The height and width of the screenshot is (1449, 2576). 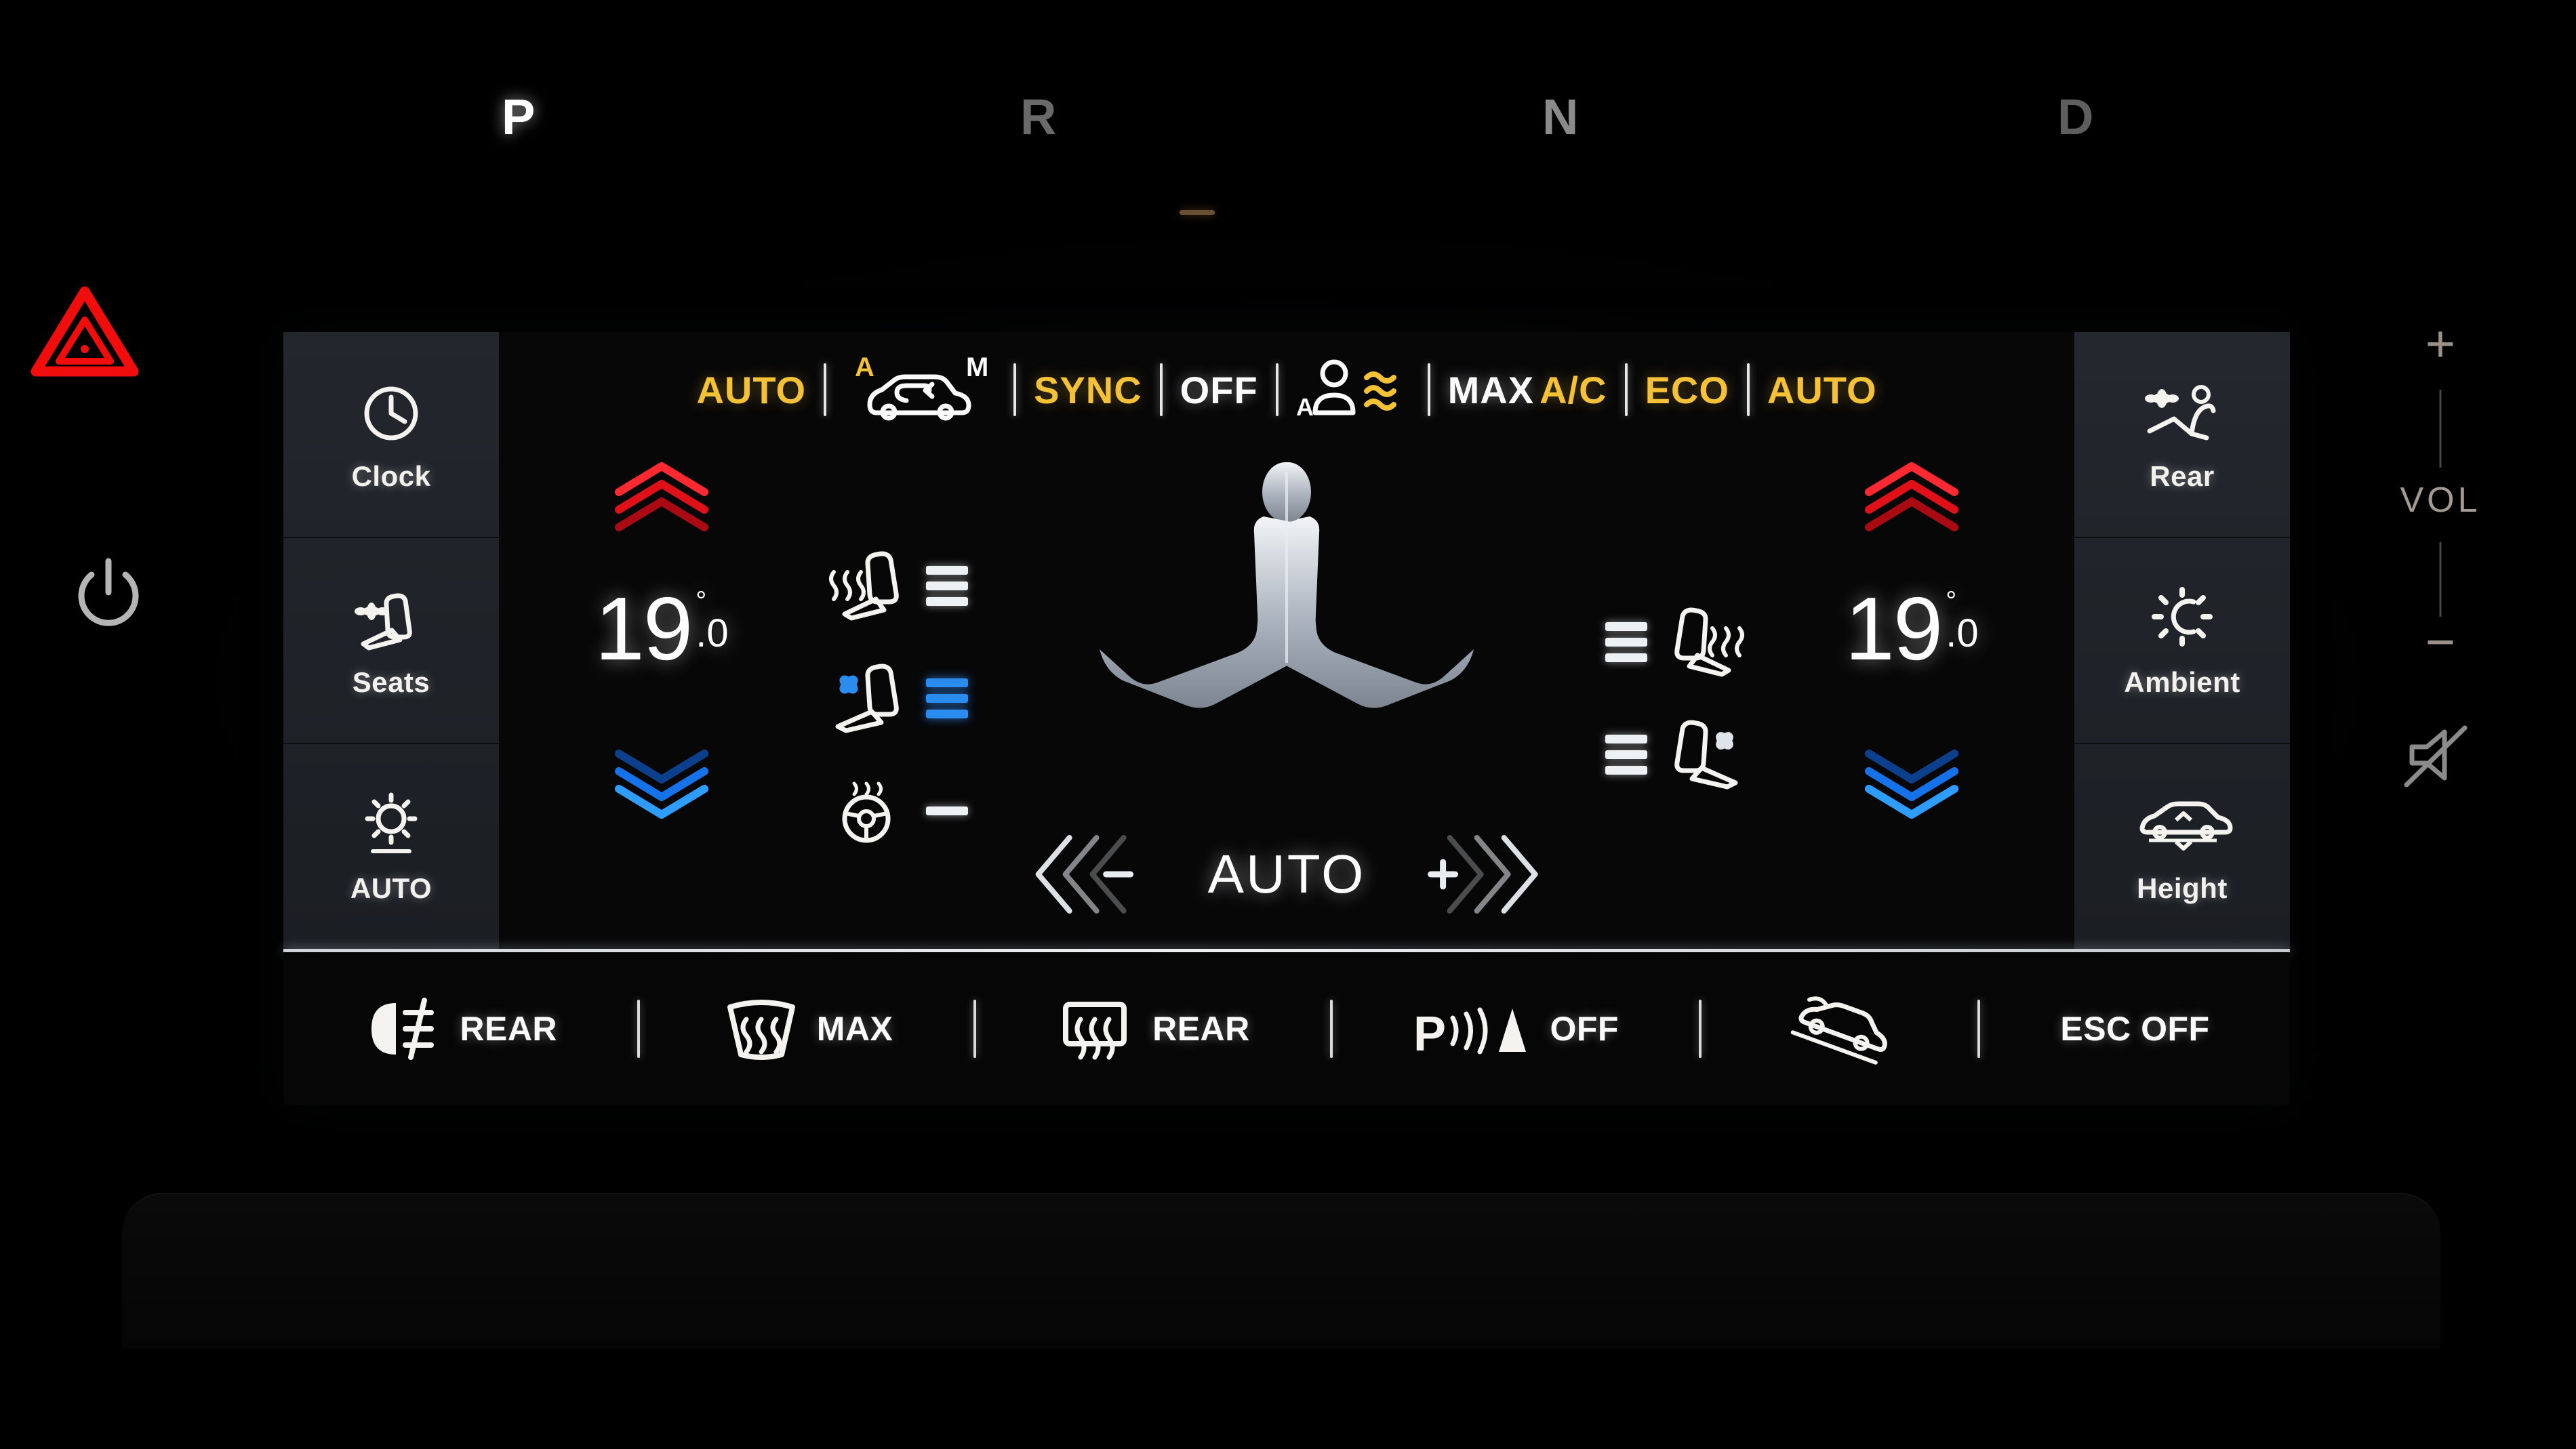 I want to click on sidebar-item-clock: Clock, so click(x=391, y=435).